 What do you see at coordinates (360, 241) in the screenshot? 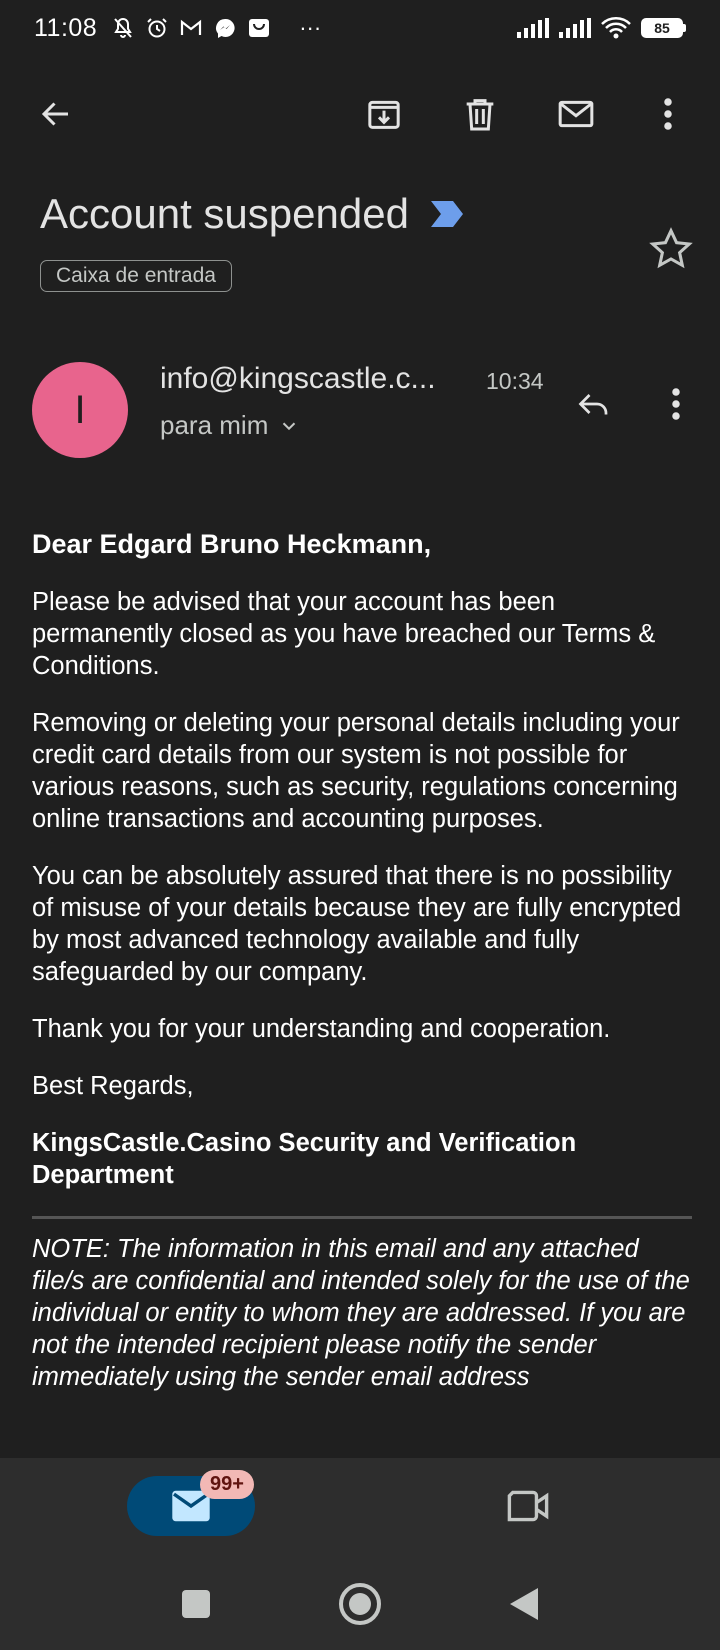
I see `subject-area: Account suspended Caixa de entrada` at bounding box center [360, 241].